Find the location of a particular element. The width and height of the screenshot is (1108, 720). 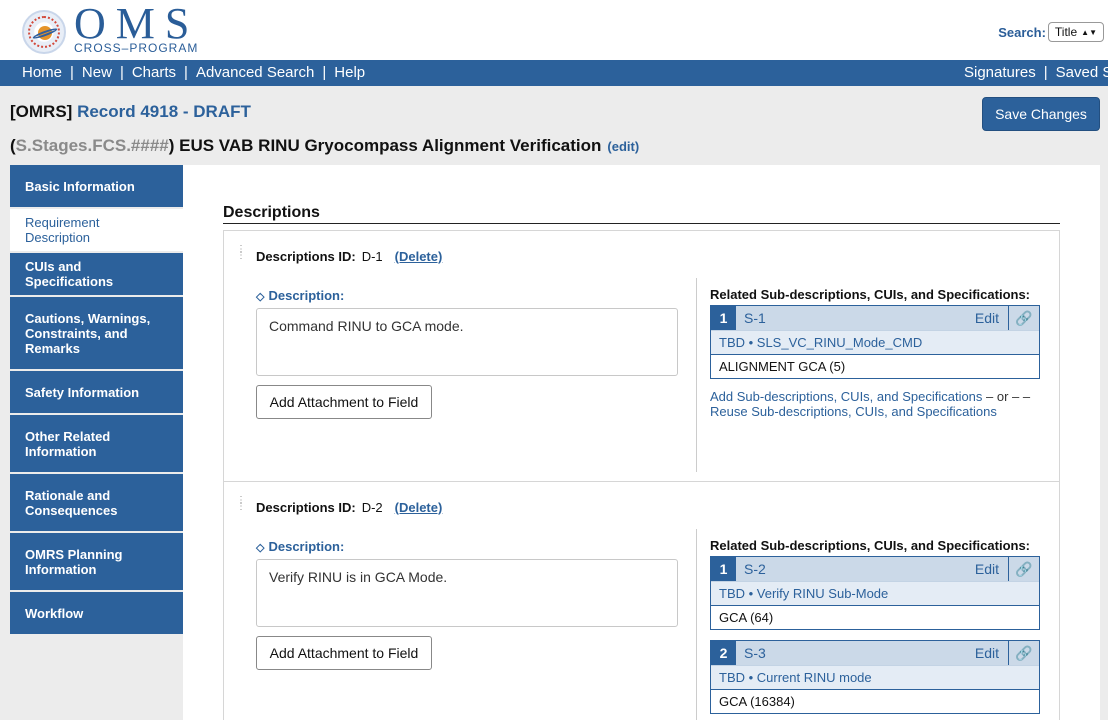

description-id: Descriptions ID: D-2 (Delete) is located at coordinates (349, 507).